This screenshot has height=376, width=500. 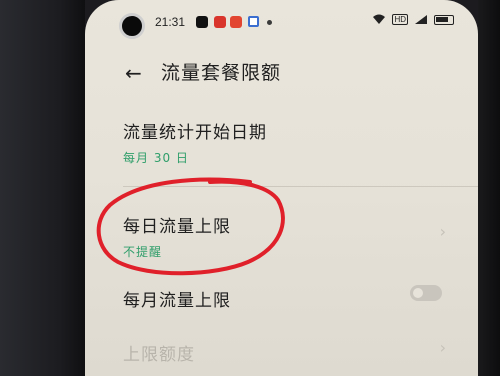 What do you see at coordinates (170, 22) in the screenshot?
I see `status-time: 21:31` at bounding box center [170, 22].